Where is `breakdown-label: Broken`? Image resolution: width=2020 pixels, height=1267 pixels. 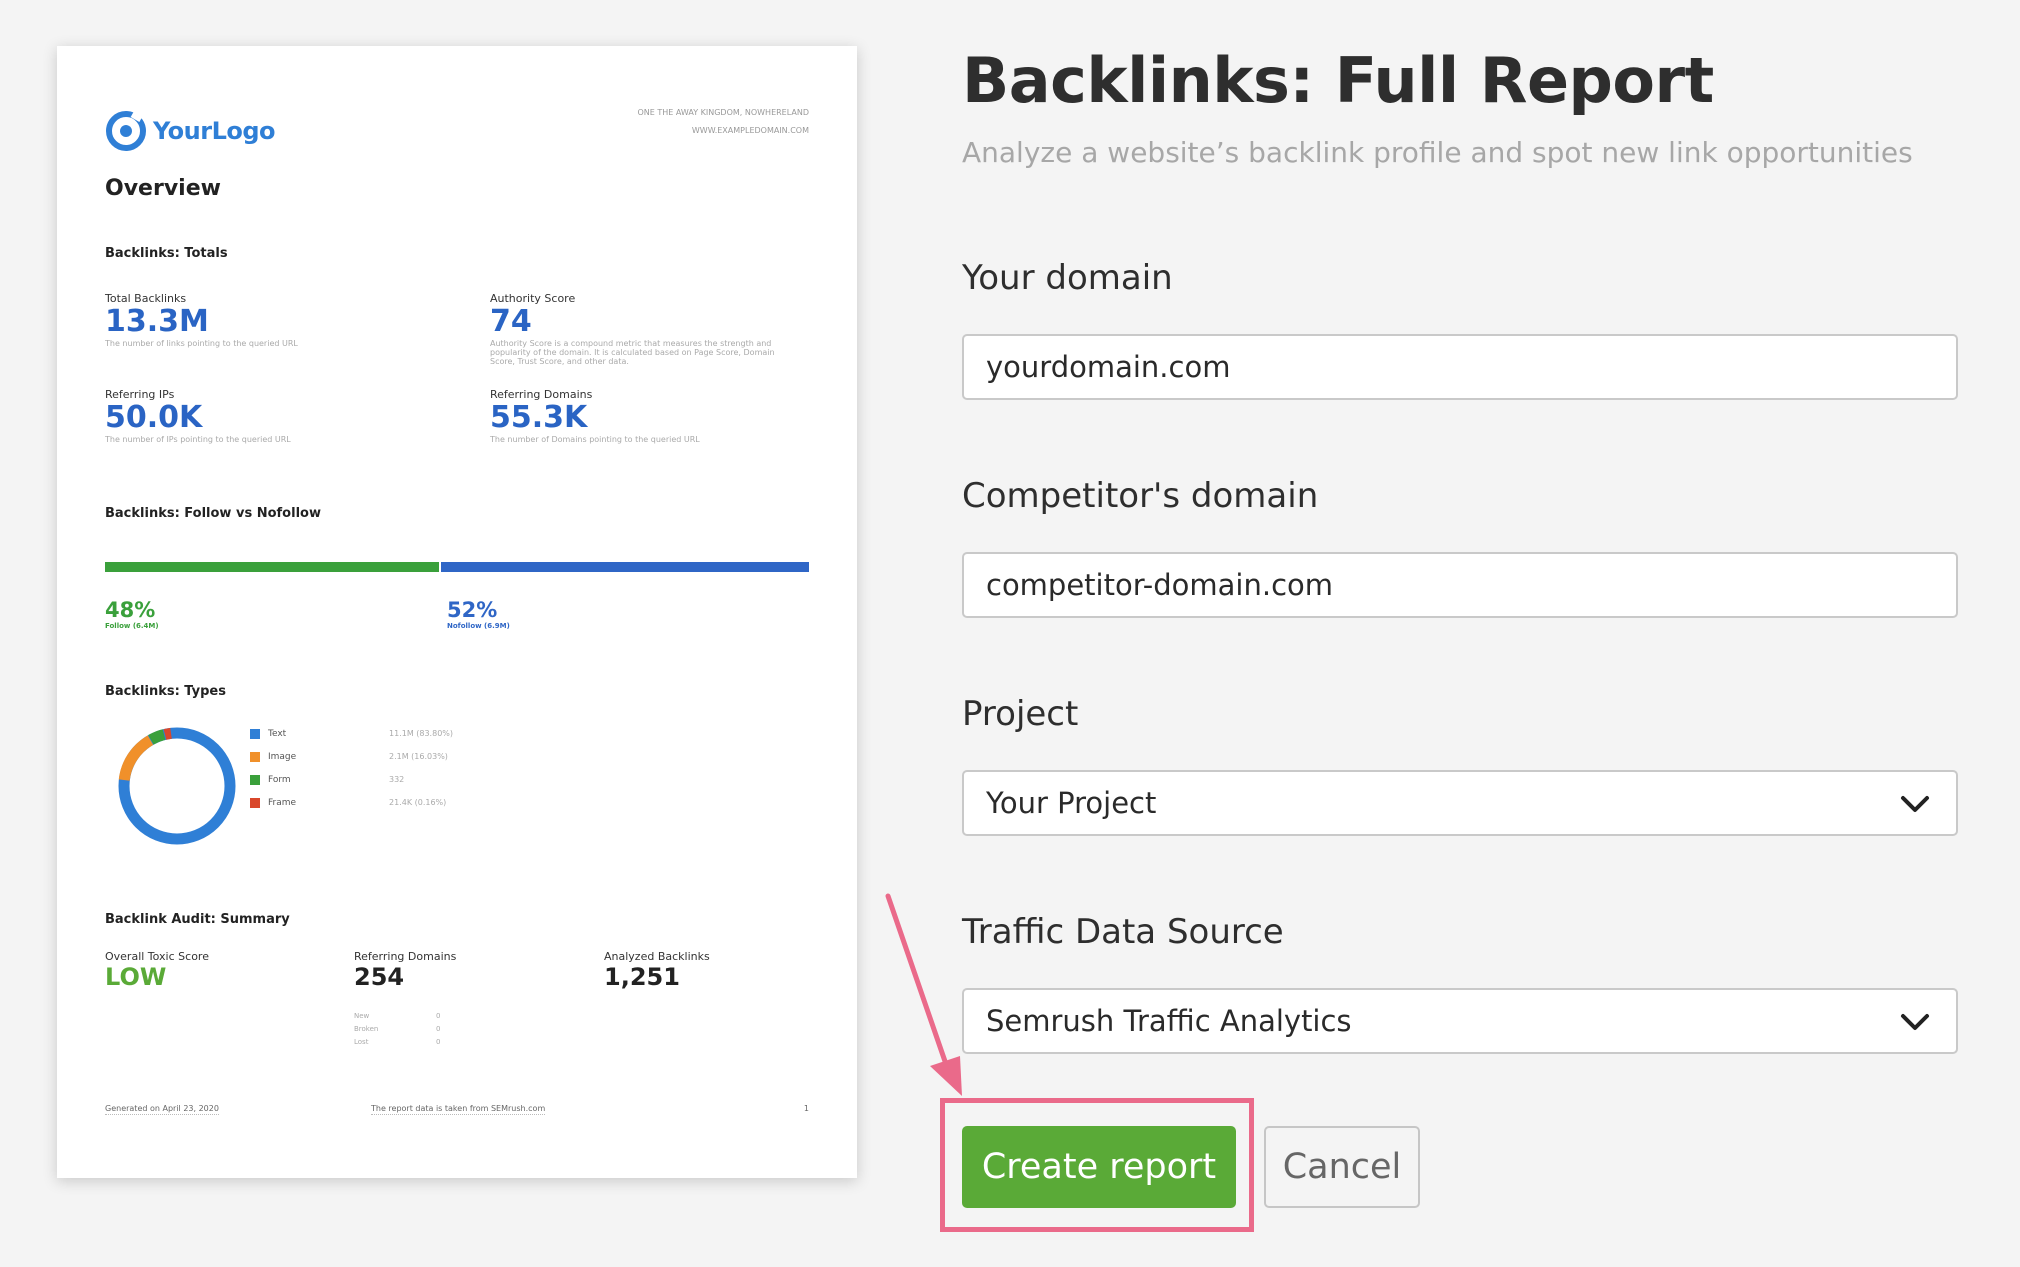
breakdown-label: Broken is located at coordinates (366, 1029).